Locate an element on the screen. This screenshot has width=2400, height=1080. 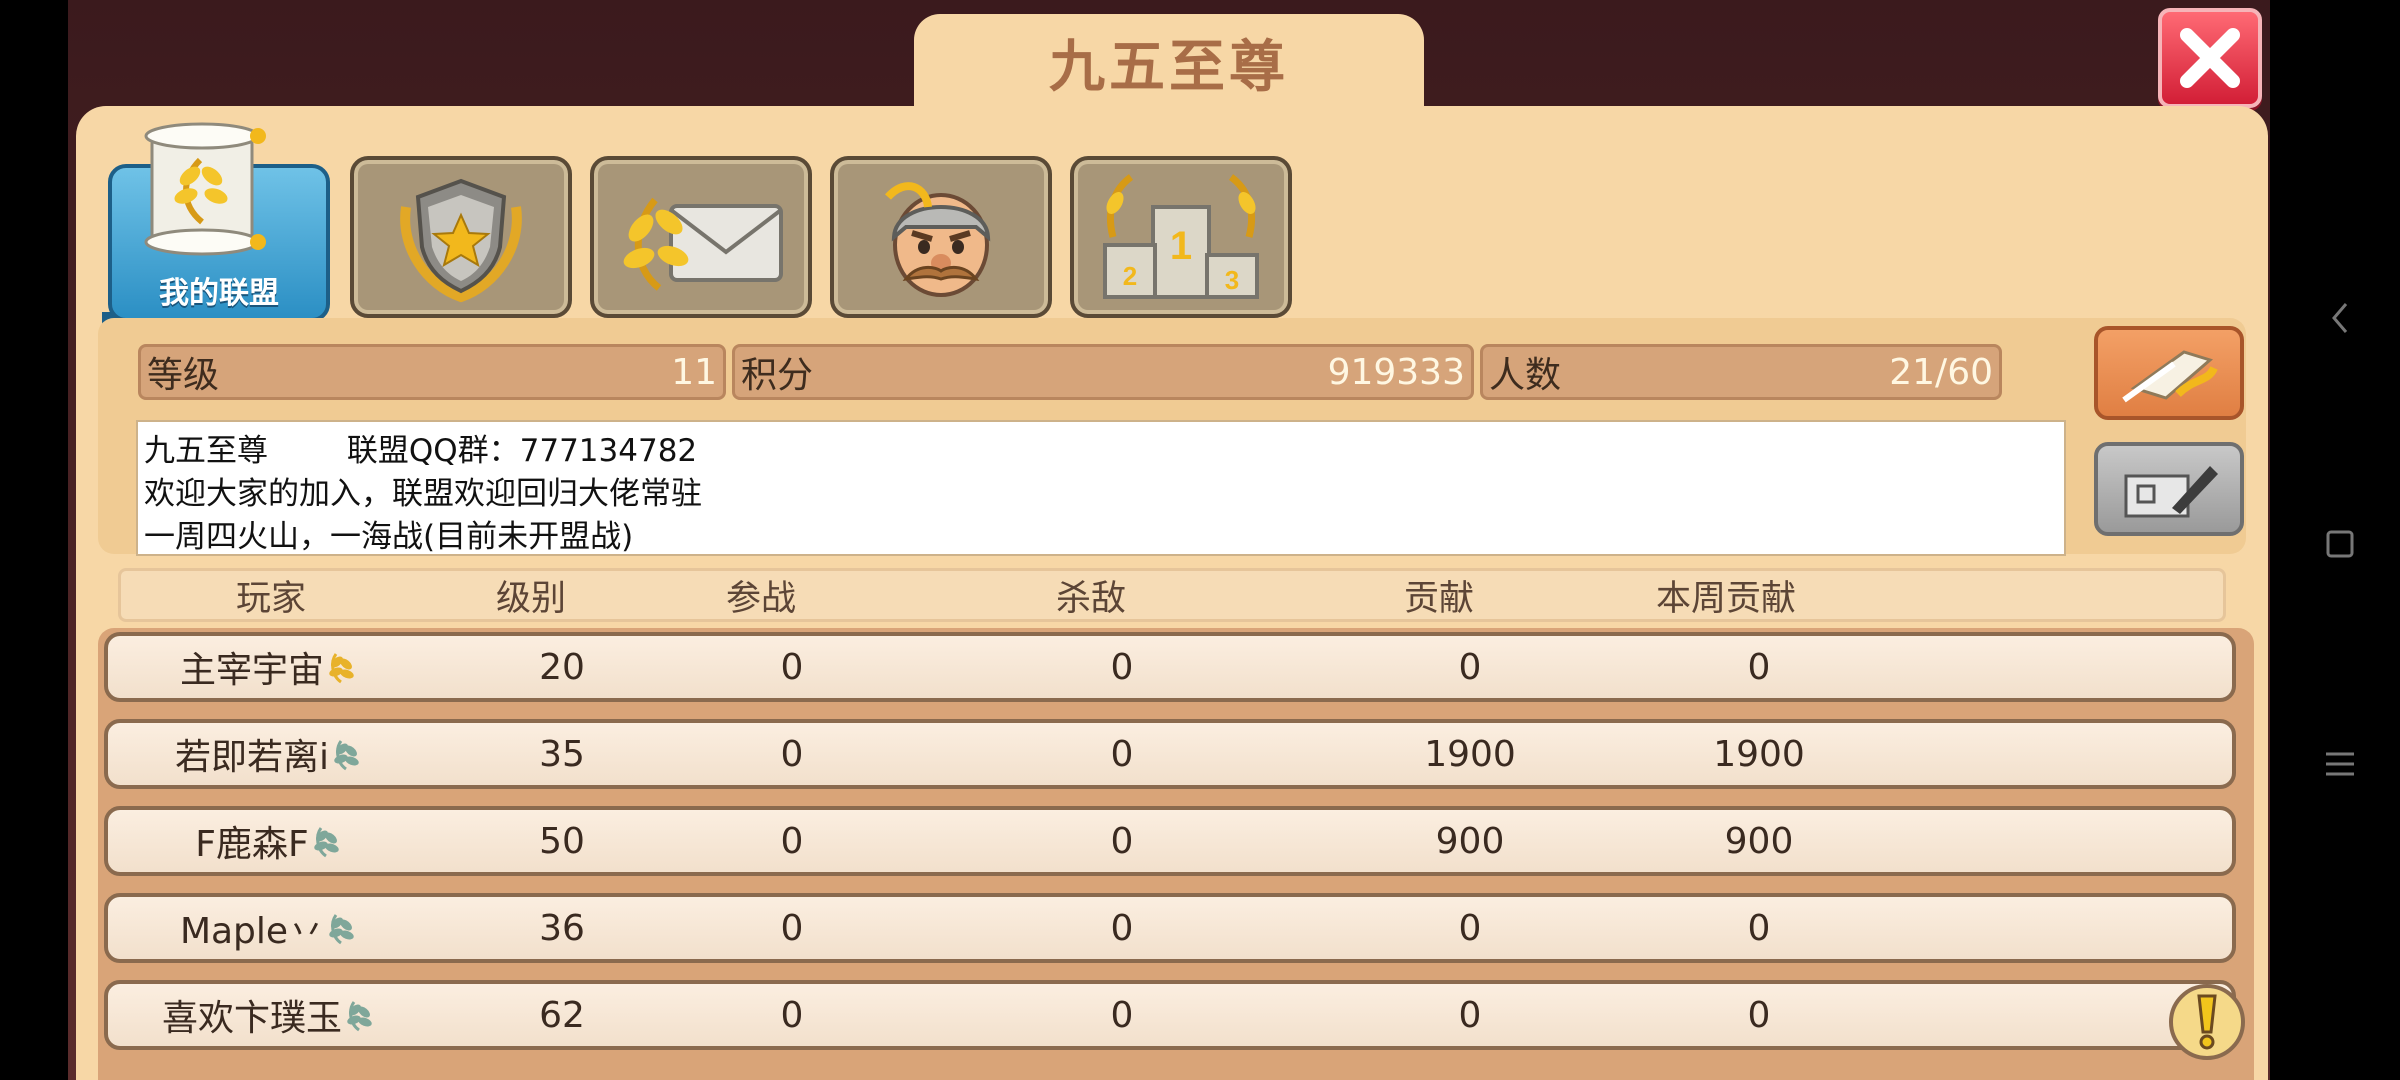
write-mail-icon is located at coordinates (2171, 492).